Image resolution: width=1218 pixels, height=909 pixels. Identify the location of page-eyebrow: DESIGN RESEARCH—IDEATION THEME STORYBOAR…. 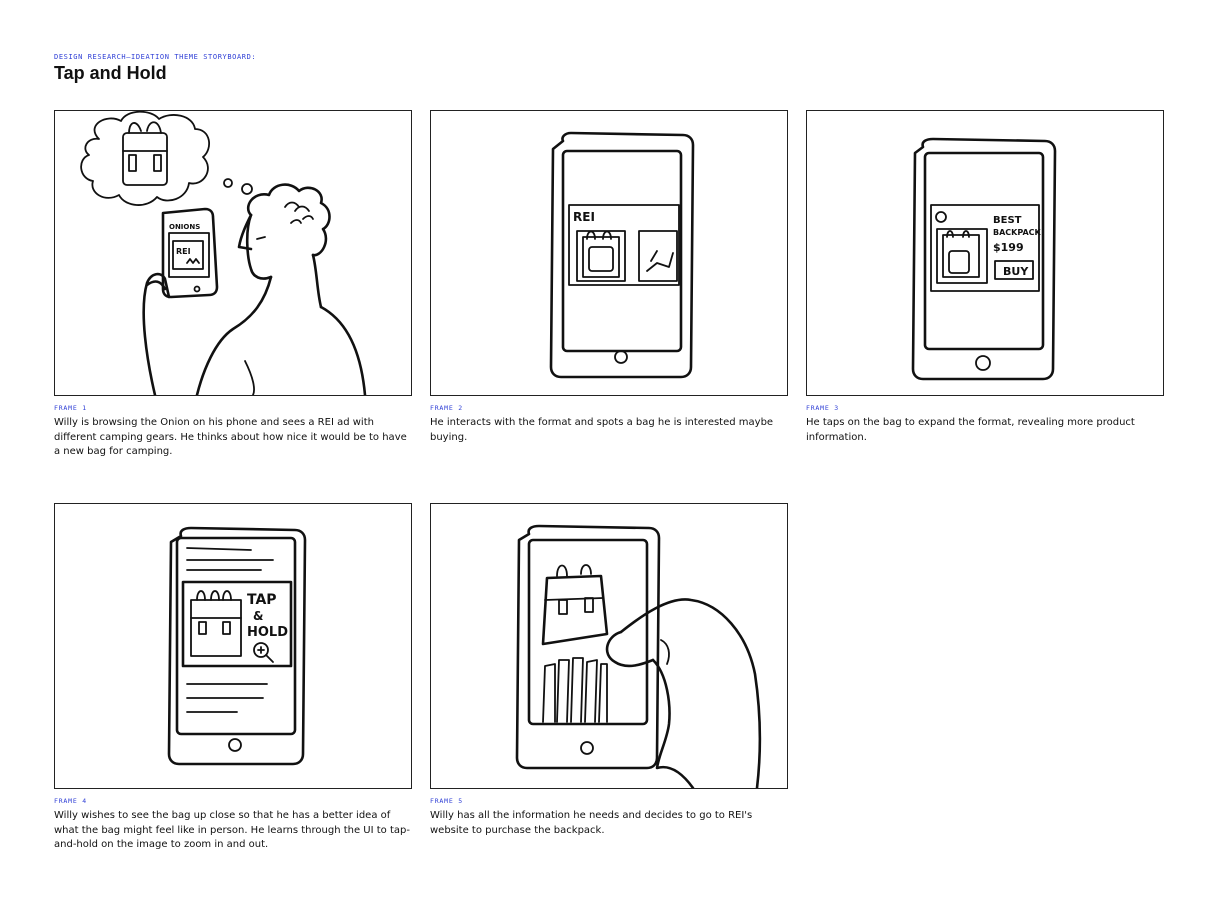
(155, 57).